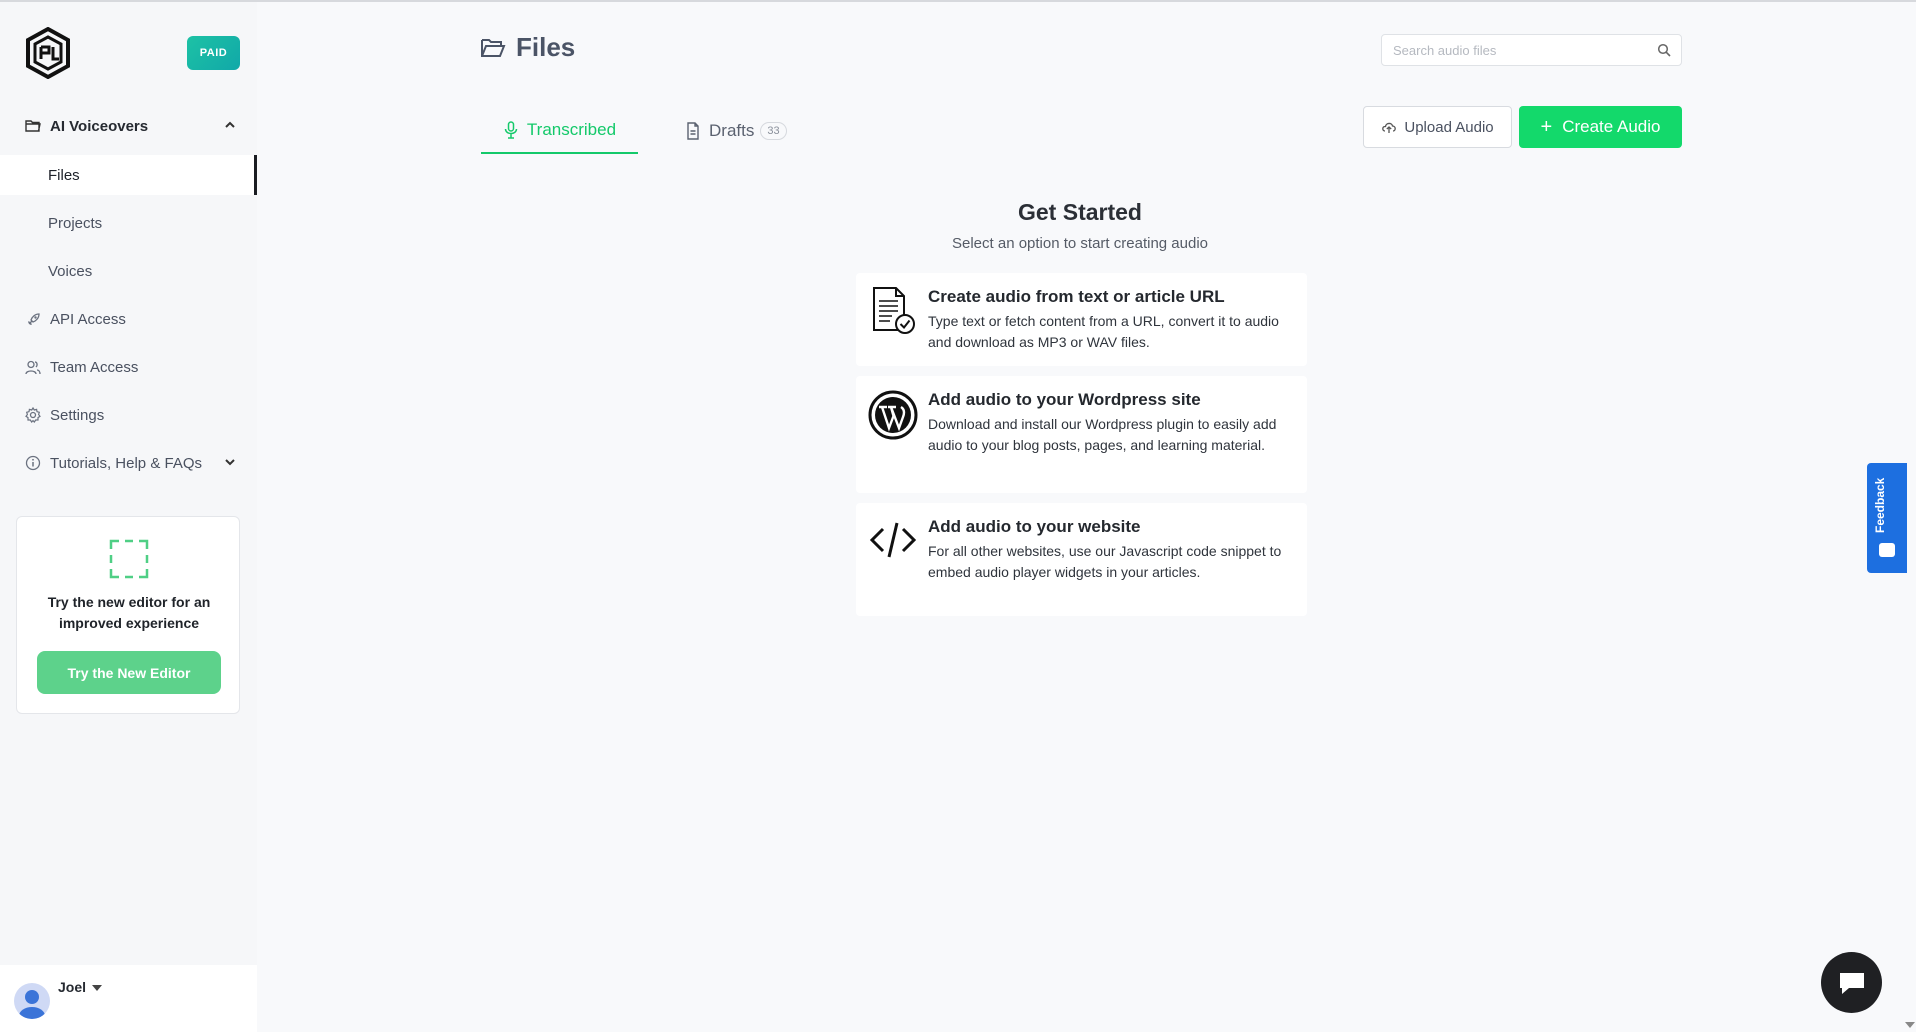 This screenshot has height=1032, width=1916. What do you see at coordinates (128, 415) in the screenshot?
I see `sidebar-item-settings: Settings` at bounding box center [128, 415].